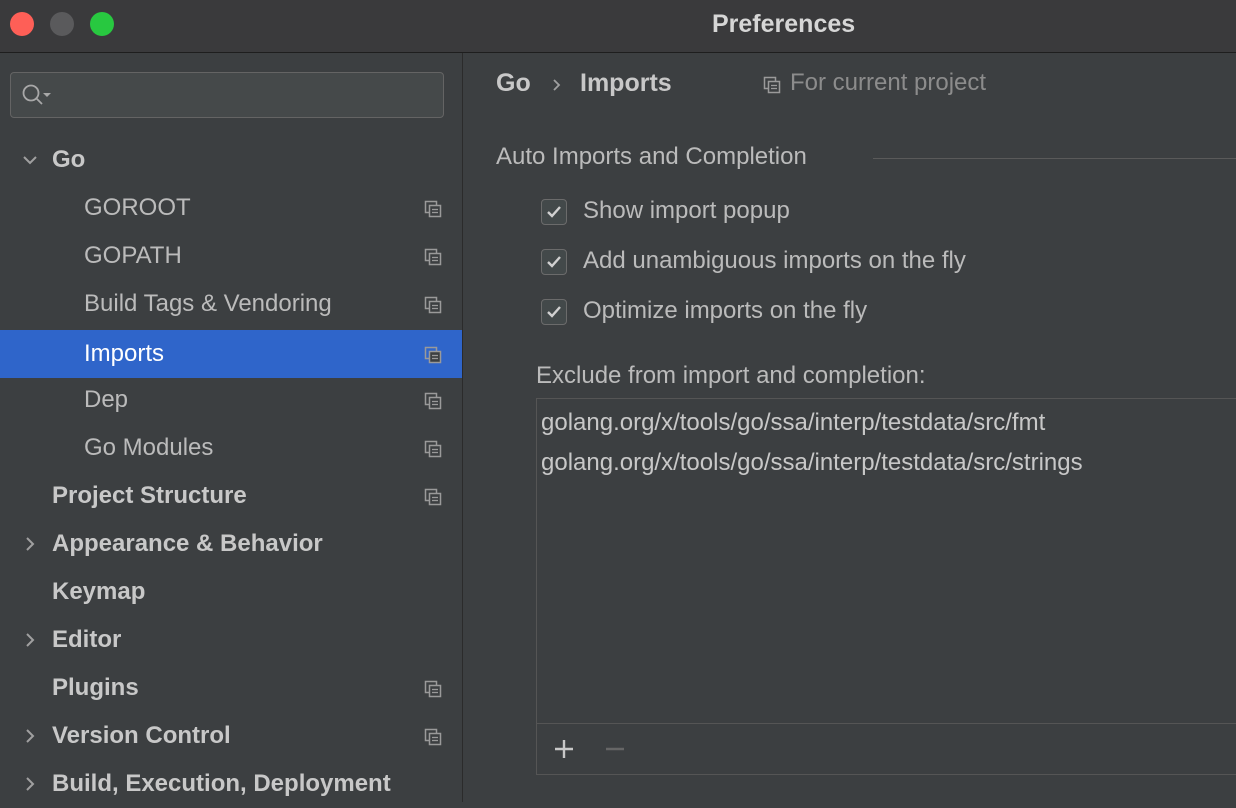 The width and height of the screenshot is (1236, 808). What do you see at coordinates (231, 592) in the screenshot?
I see `sidebar-item-keymap: Keymap` at bounding box center [231, 592].